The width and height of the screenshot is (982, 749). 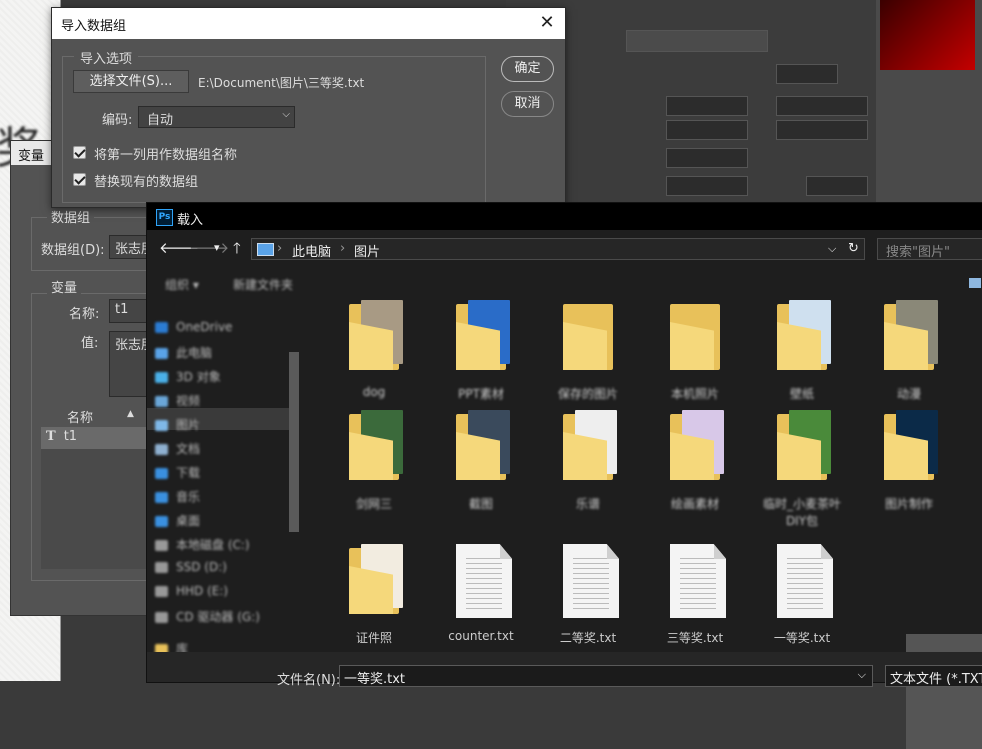 I want to click on folder-tile: 证件照, so click(x=374, y=599).